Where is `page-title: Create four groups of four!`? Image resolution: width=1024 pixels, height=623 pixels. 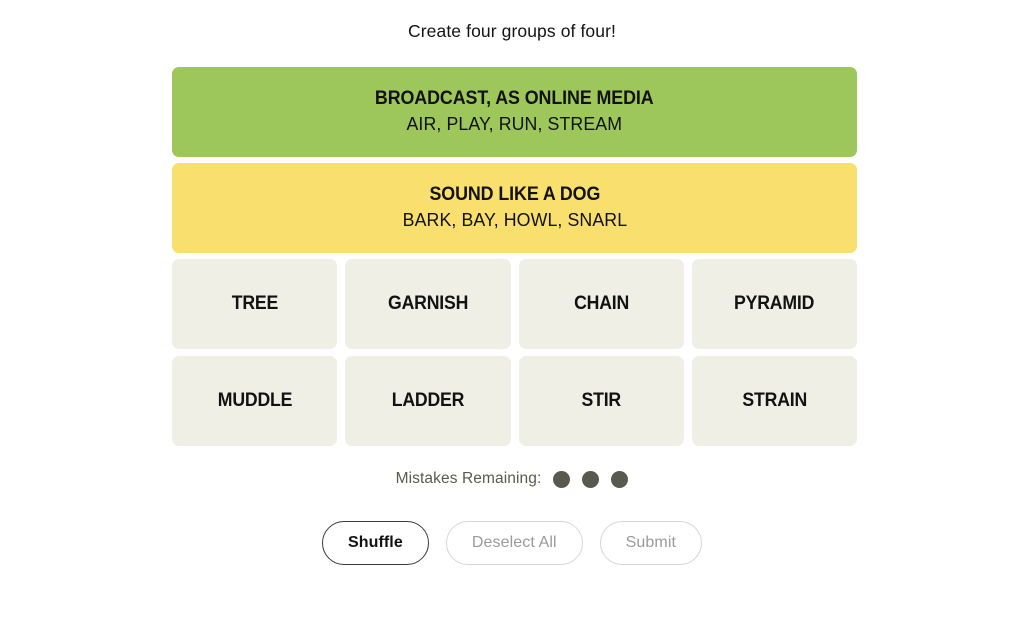 page-title: Create four groups of four! is located at coordinates (512, 31).